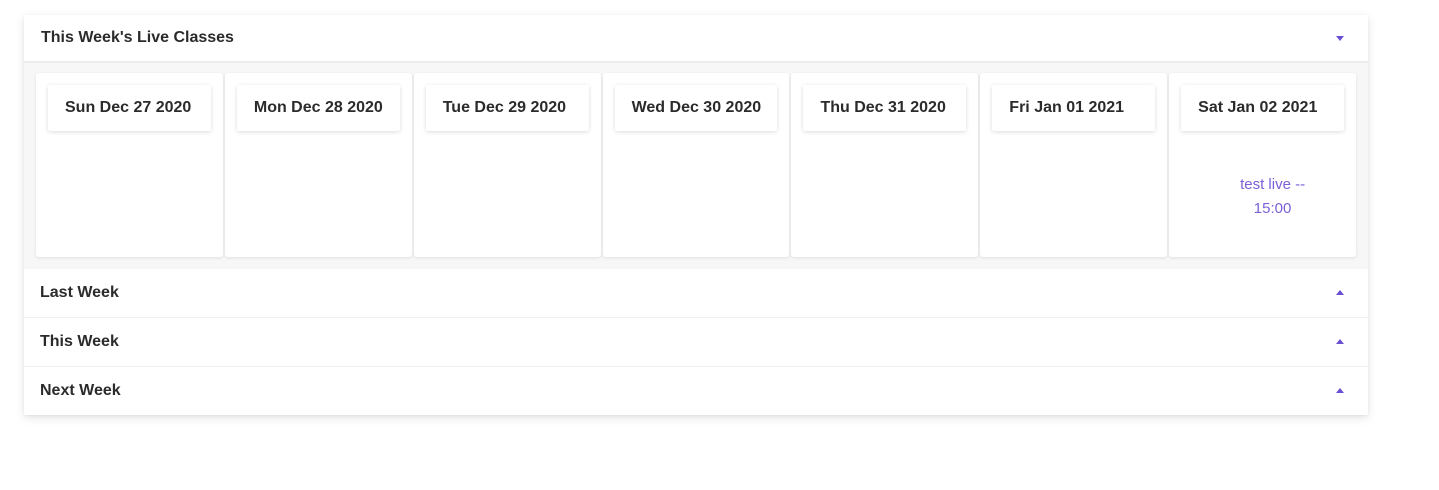  I want to click on day-header: Wed Dec 30 2020, so click(696, 108).